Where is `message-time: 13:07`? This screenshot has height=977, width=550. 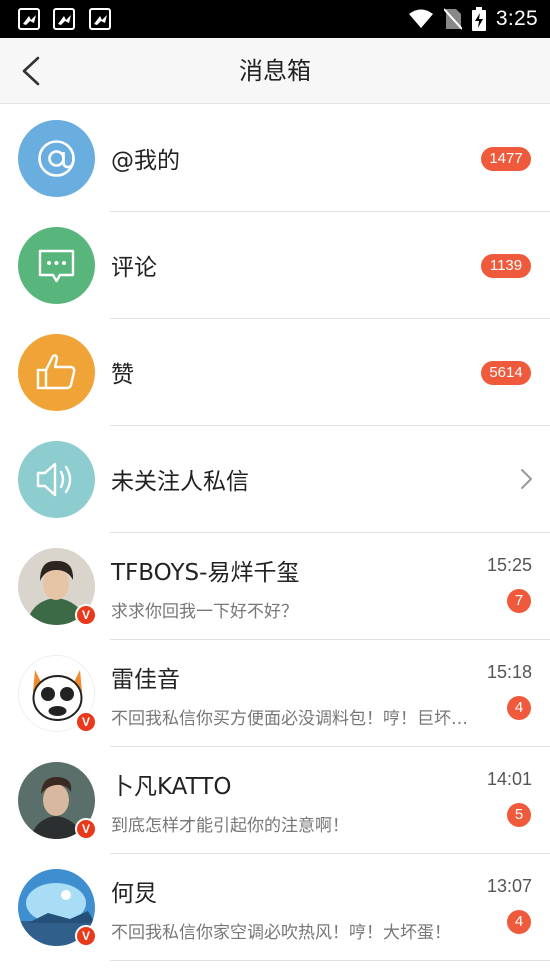 message-time: 13:07 is located at coordinates (509, 886).